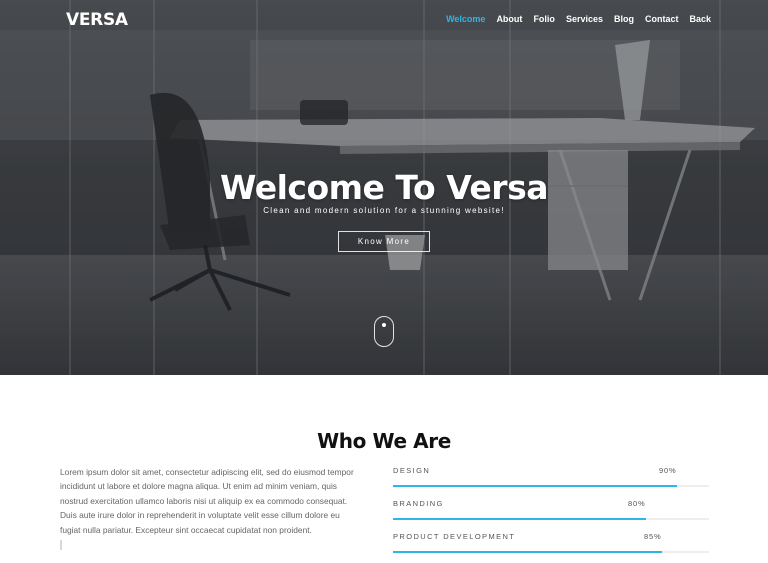  I want to click on skill-name: DESIGN, so click(412, 470).